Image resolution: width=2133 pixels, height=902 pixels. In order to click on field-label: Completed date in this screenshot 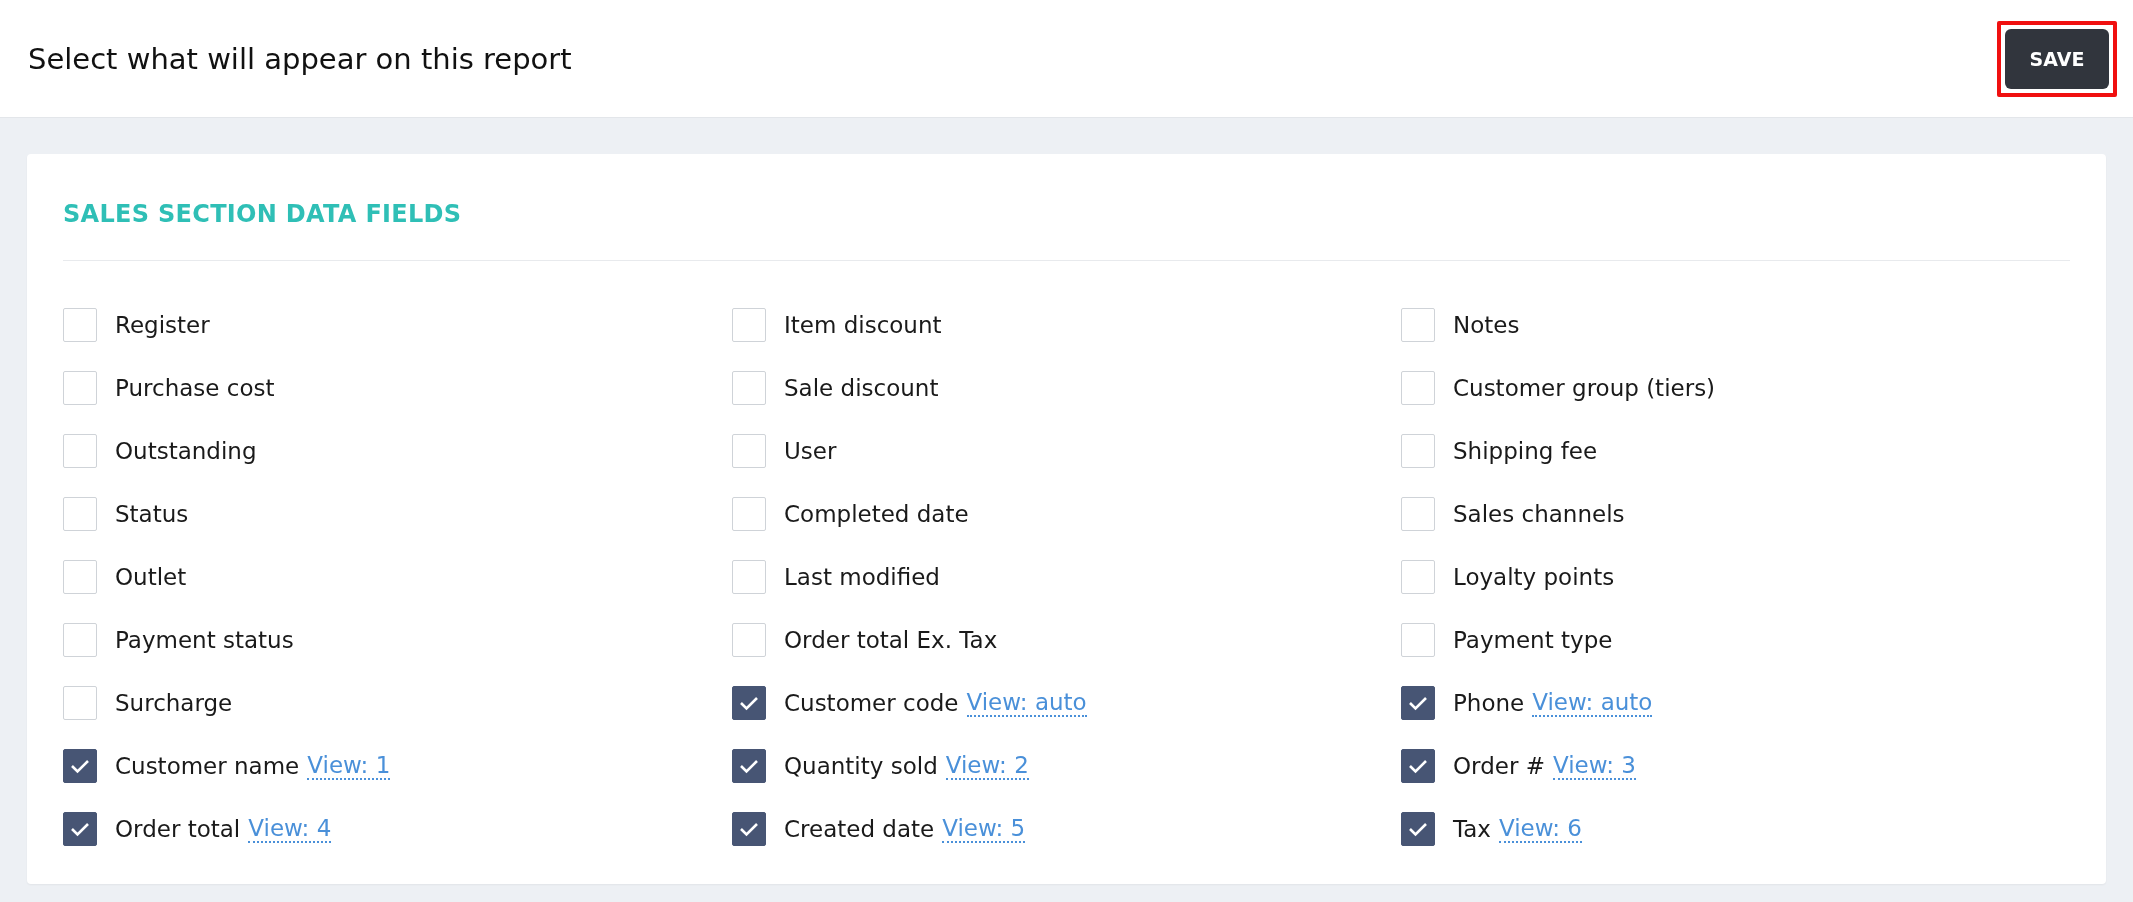, I will do `click(876, 513)`.